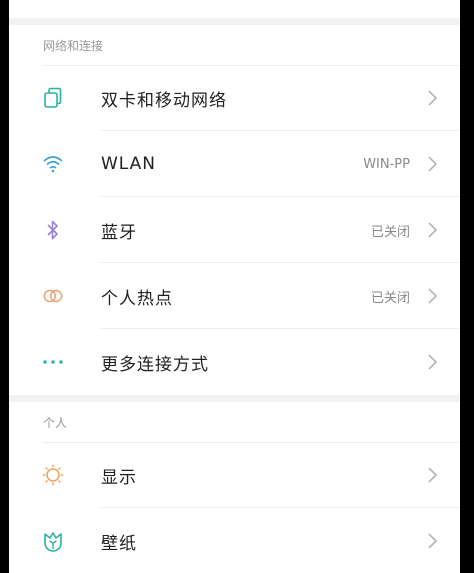  I want to click on dual-sim-icon, so click(53, 98).